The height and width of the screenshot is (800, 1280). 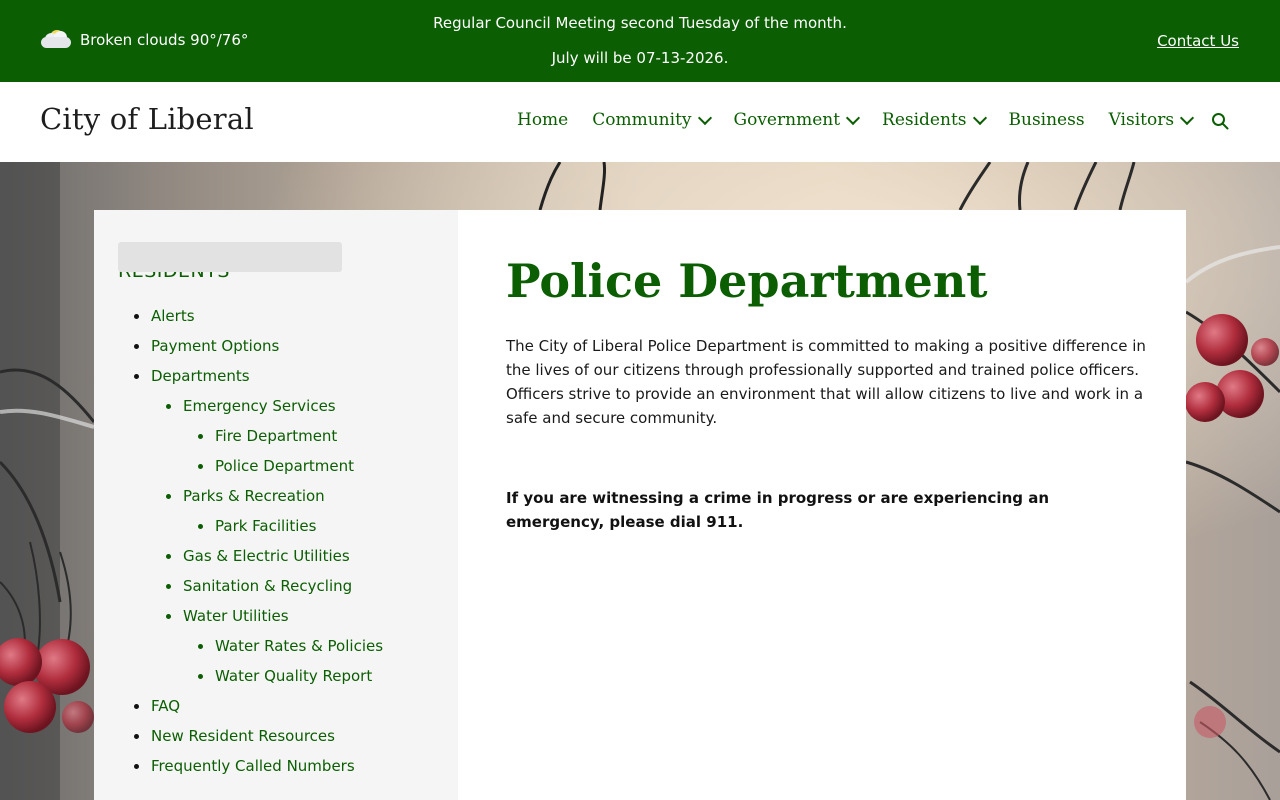 I want to click on sidebar-item-label: Parks & Recreation, so click(x=254, y=496).